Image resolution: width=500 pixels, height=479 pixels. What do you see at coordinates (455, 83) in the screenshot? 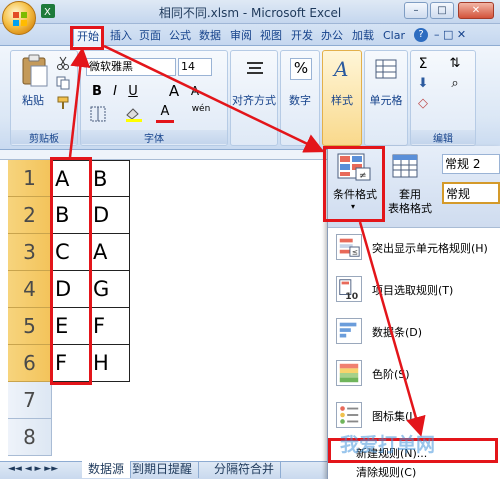
I see `find-icon: ⌕` at bounding box center [455, 83].